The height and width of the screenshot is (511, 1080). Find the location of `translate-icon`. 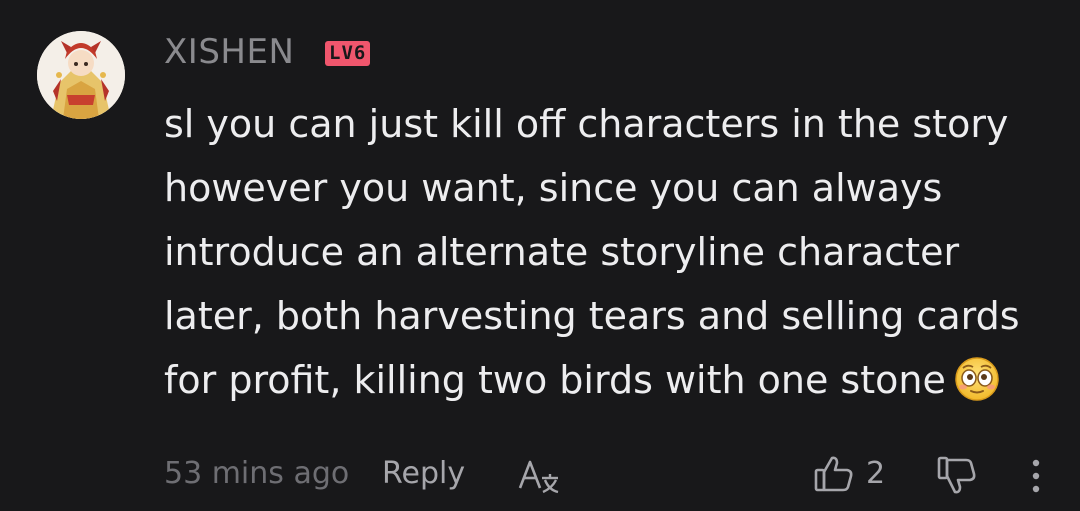

translate-icon is located at coordinates (538, 477).